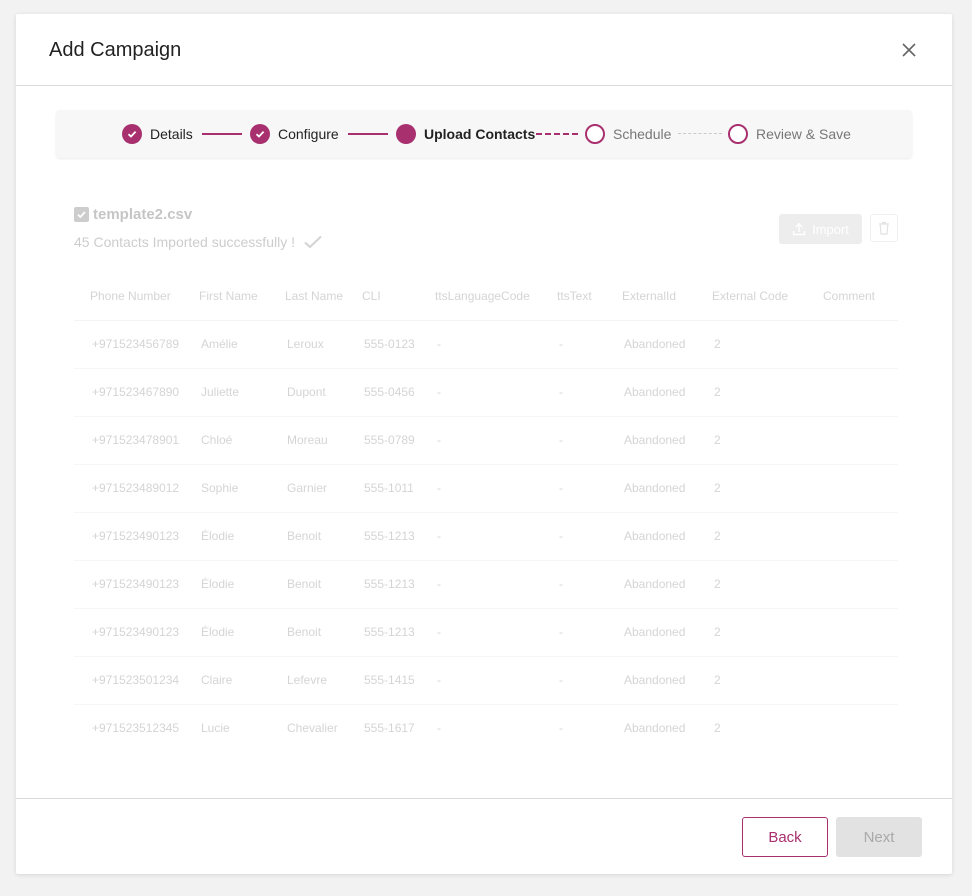 The height and width of the screenshot is (896, 972). Describe the element at coordinates (226, 296) in the screenshot. I see `column-header: First Name` at that location.